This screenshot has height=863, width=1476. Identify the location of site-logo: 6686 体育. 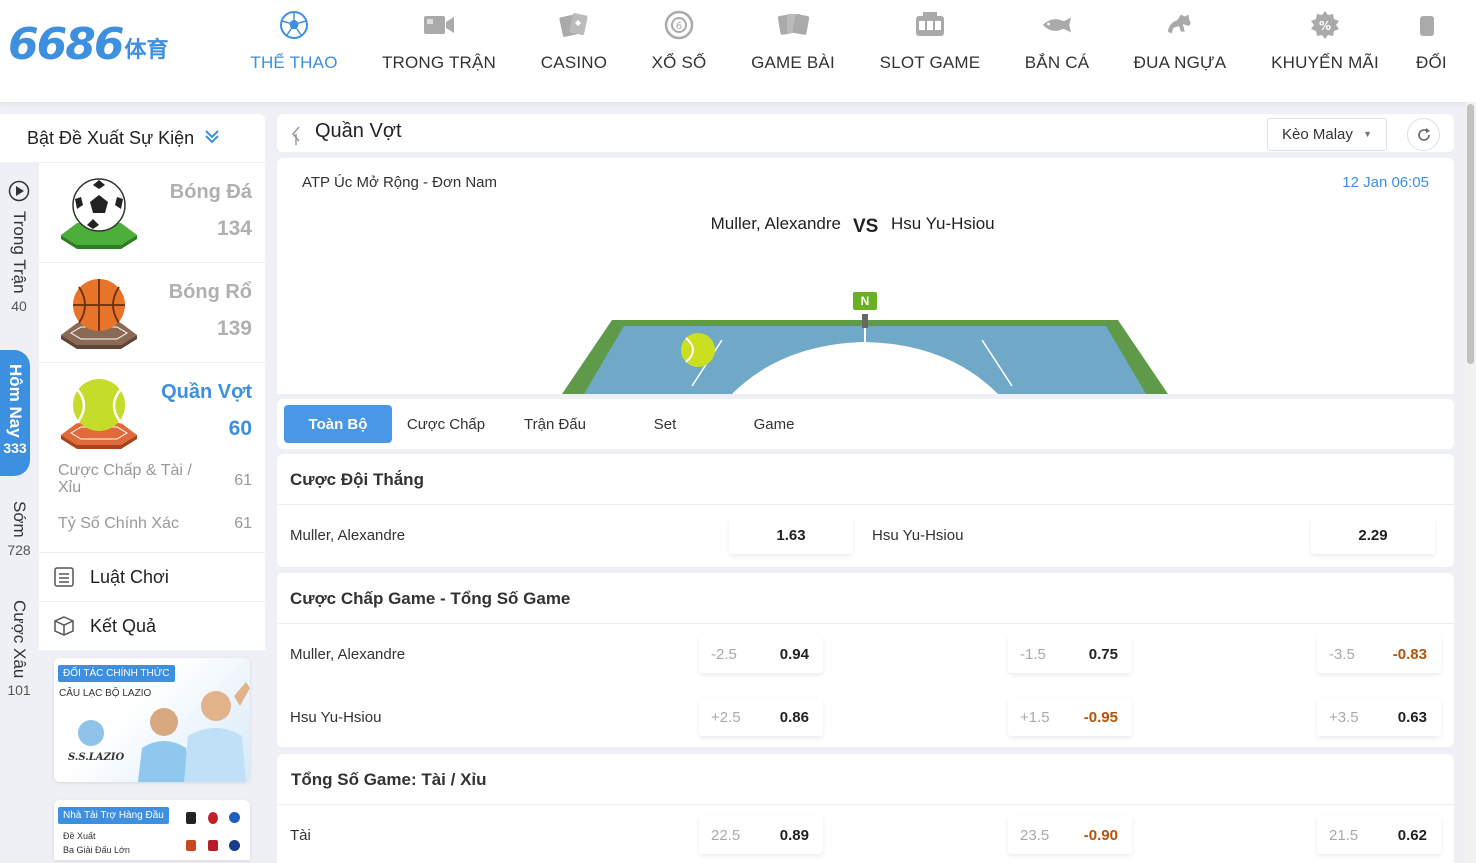
(88, 45).